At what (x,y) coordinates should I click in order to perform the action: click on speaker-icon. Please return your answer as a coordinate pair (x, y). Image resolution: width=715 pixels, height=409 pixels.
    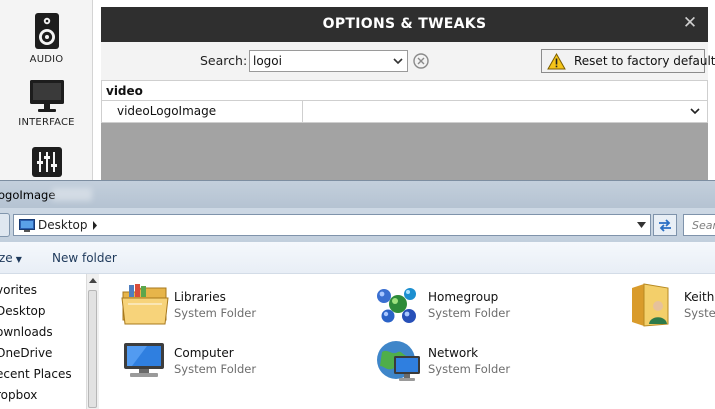
    Looking at the image, I should click on (46, 31).